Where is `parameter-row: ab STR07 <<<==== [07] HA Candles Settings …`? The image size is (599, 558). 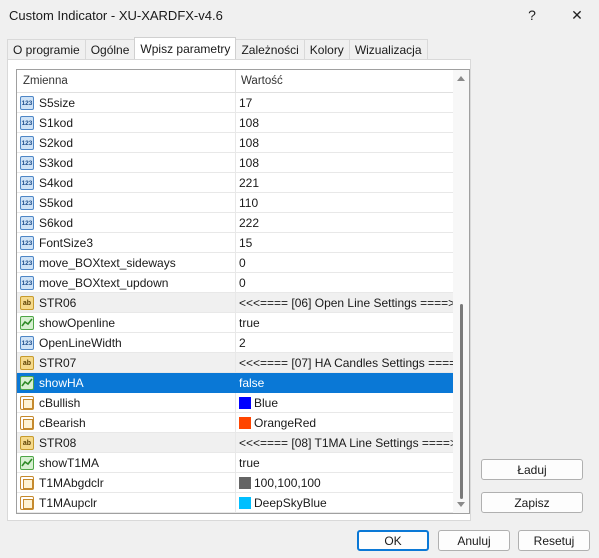 parameter-row: ab STR07 <<<==== [07] HA Candles Settings … is located at coordinates (243, 363).